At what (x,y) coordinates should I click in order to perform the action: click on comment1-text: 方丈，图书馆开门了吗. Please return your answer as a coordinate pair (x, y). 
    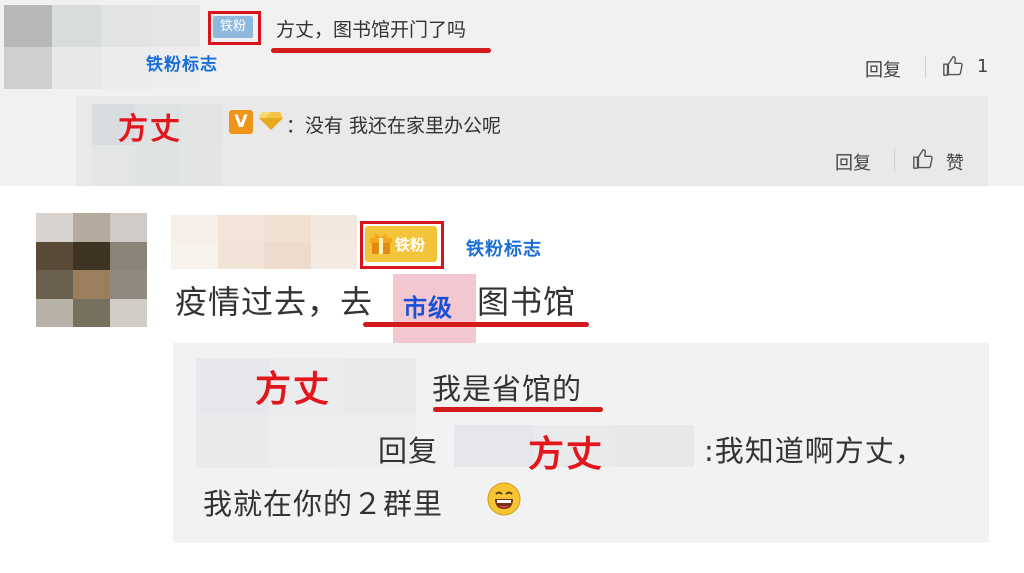
    Looking at the image, I should click on (371, 30).